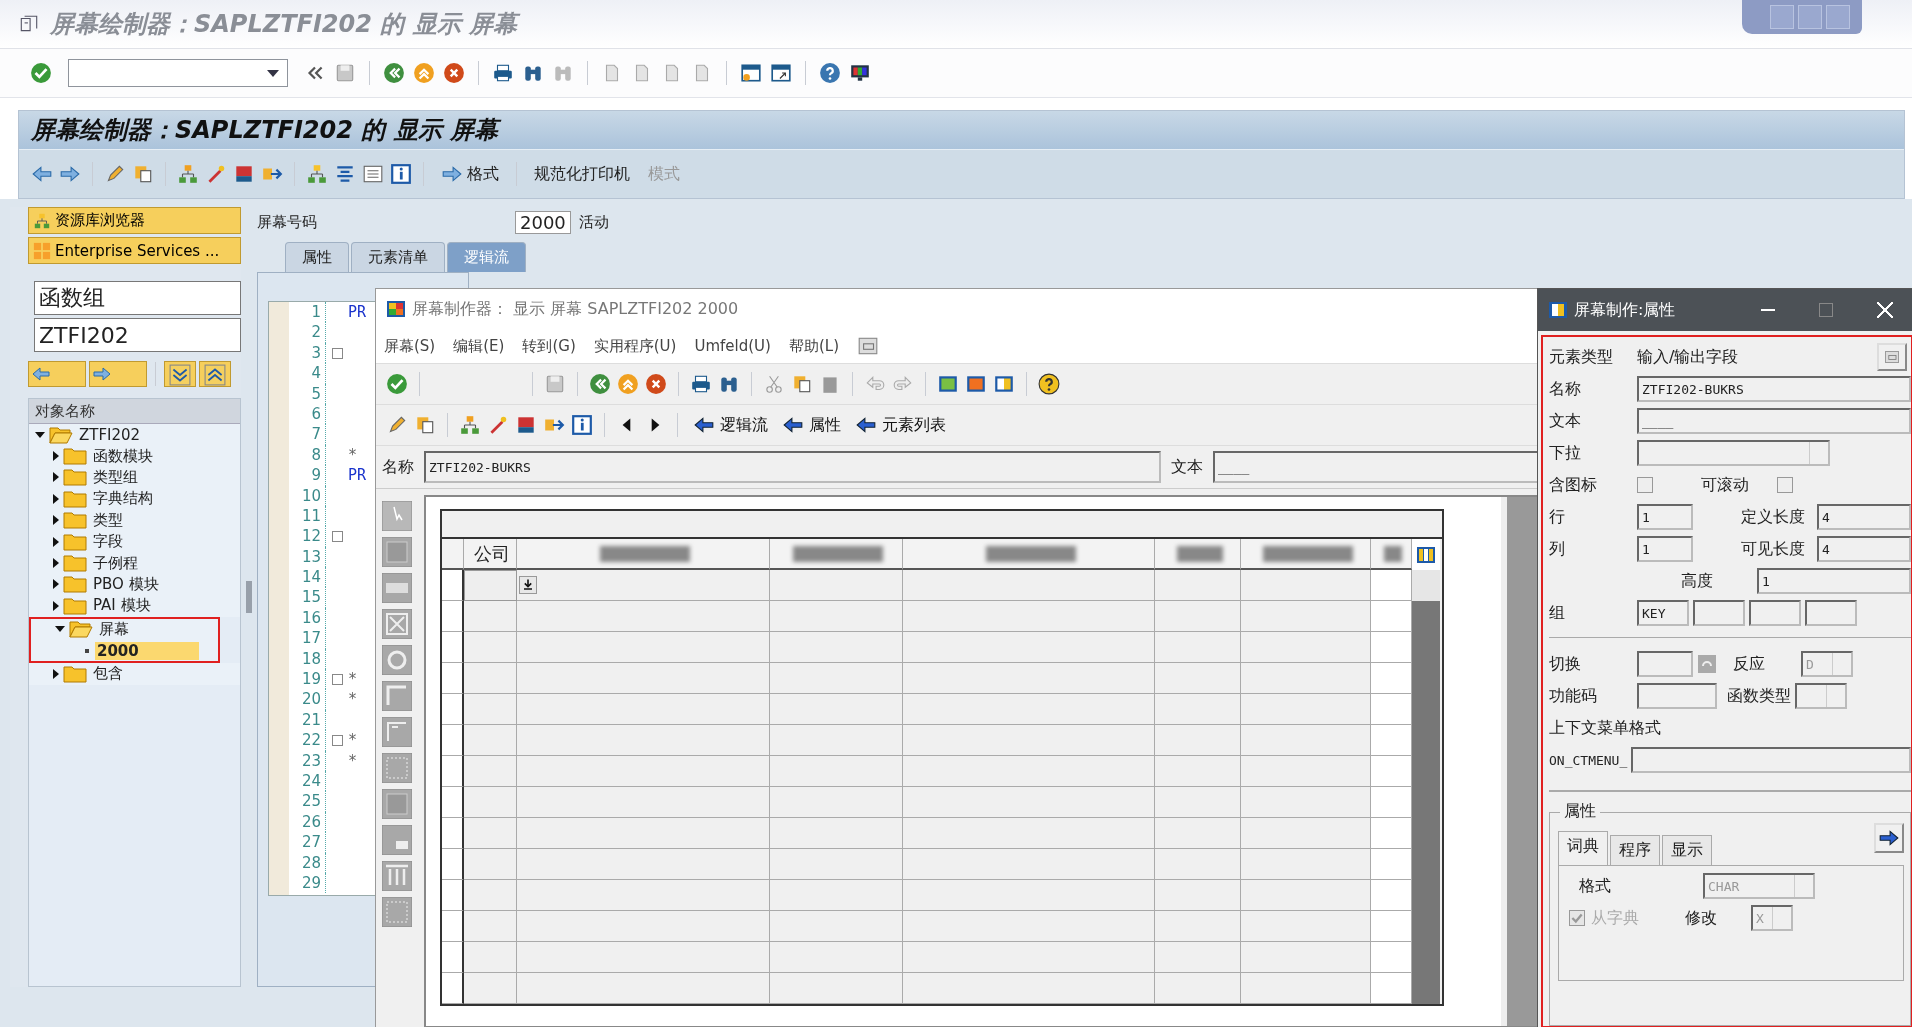 The image size is (1912, 1027). What do you see at coordinates (1665, 664) in the screenshot?
I see `toggle-field` at bounding box center [1665, 664].